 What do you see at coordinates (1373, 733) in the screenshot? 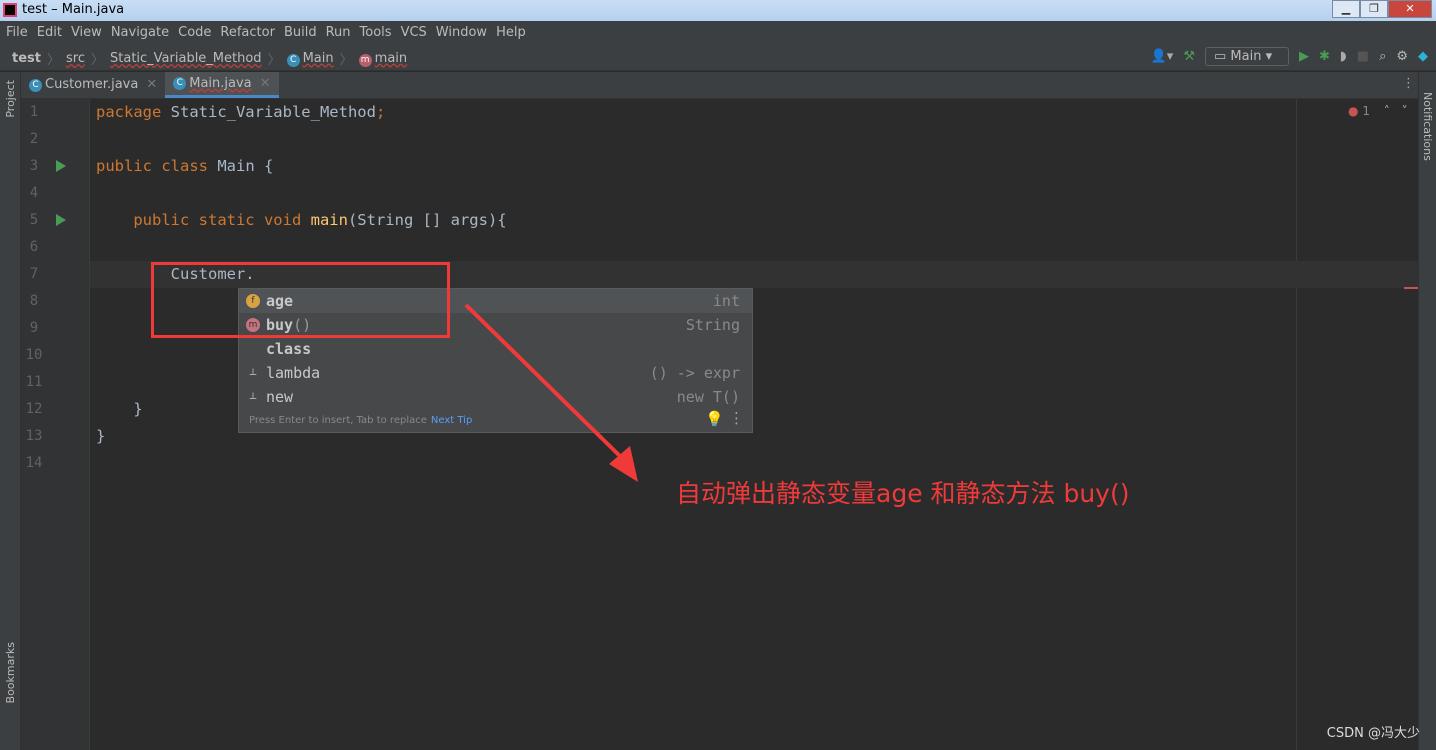
I see `watermark: CSDN @冯大少` at bounding box center [1373, 733].